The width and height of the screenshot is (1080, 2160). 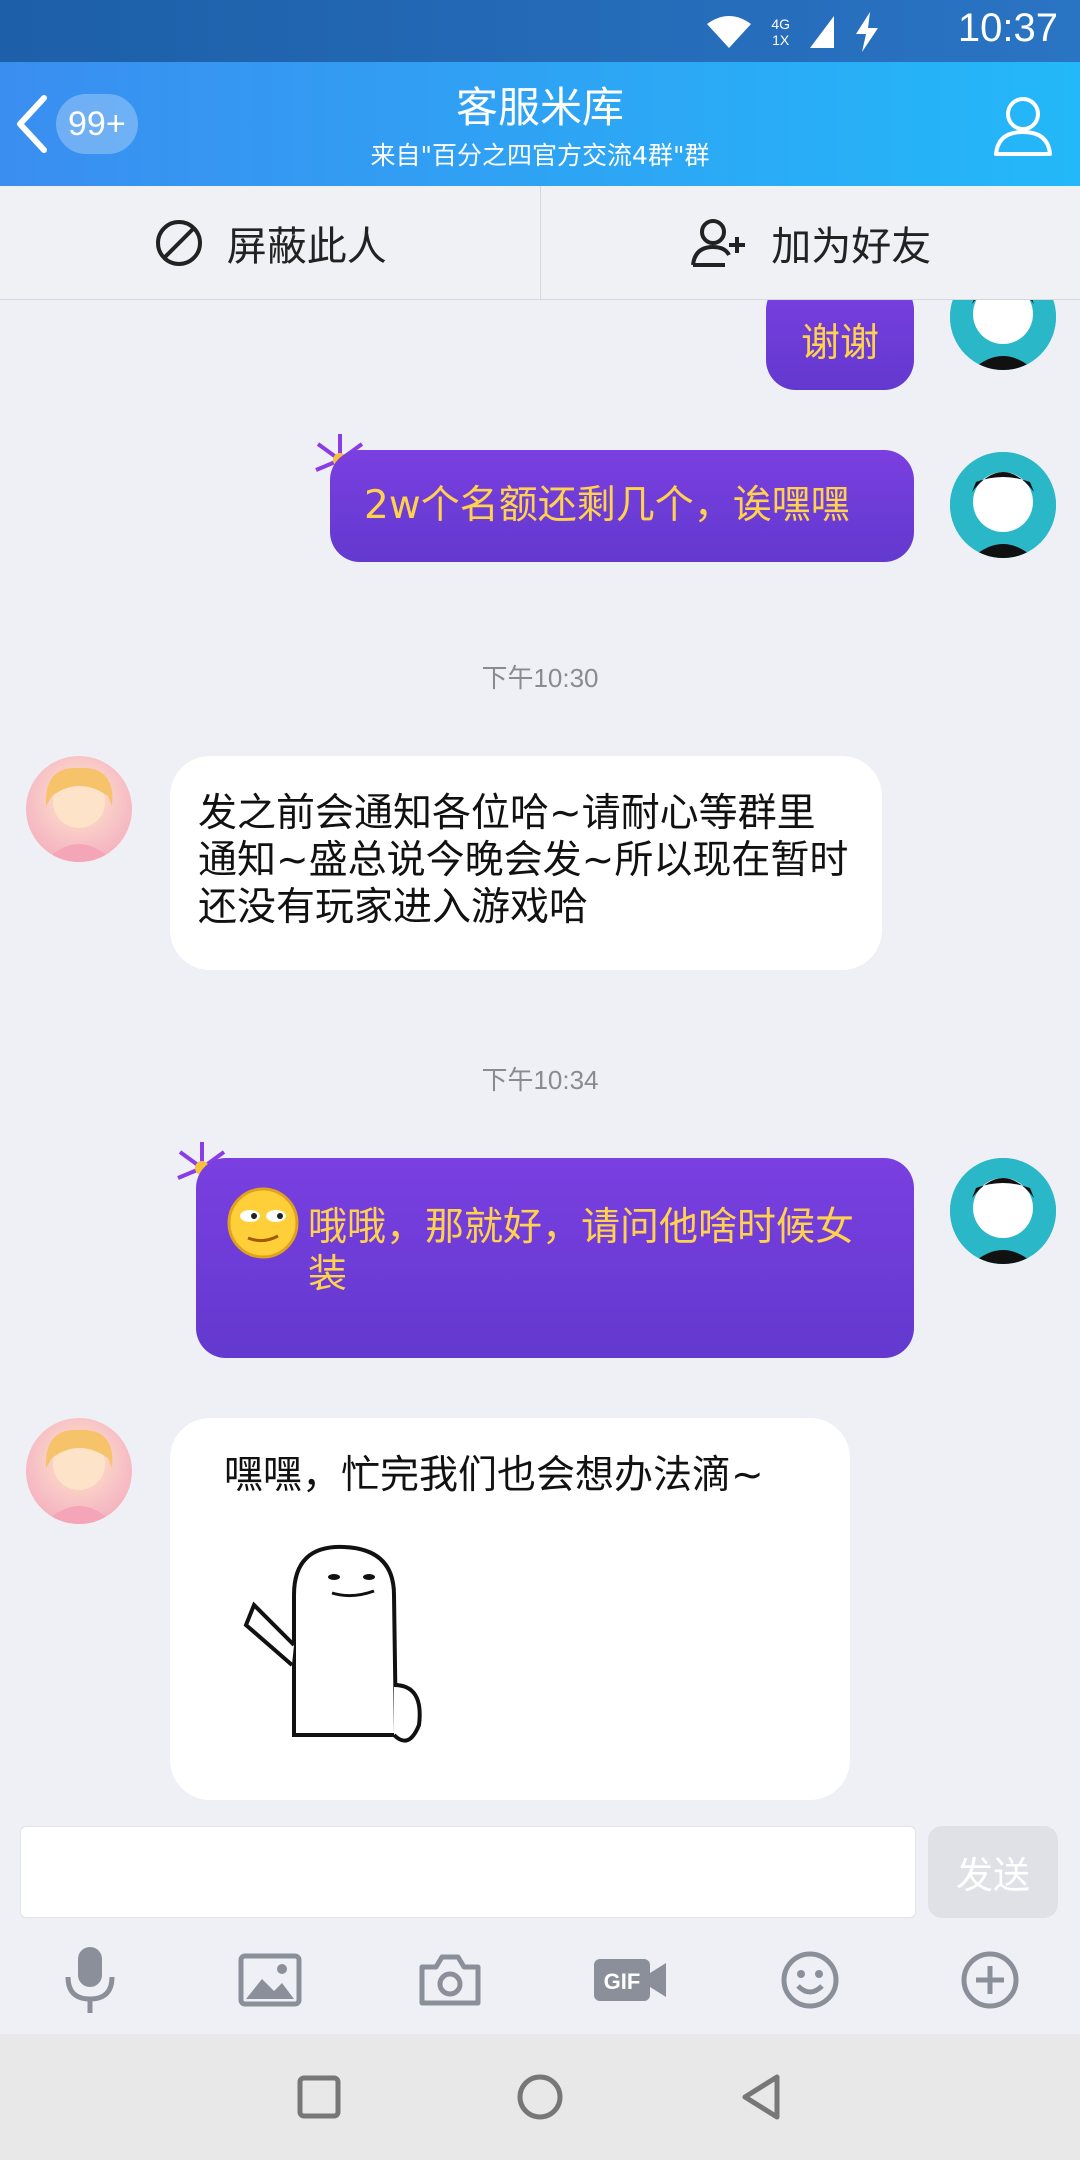 I want to click on add-friend-label: 加为好友, so click(x=851, y=246).